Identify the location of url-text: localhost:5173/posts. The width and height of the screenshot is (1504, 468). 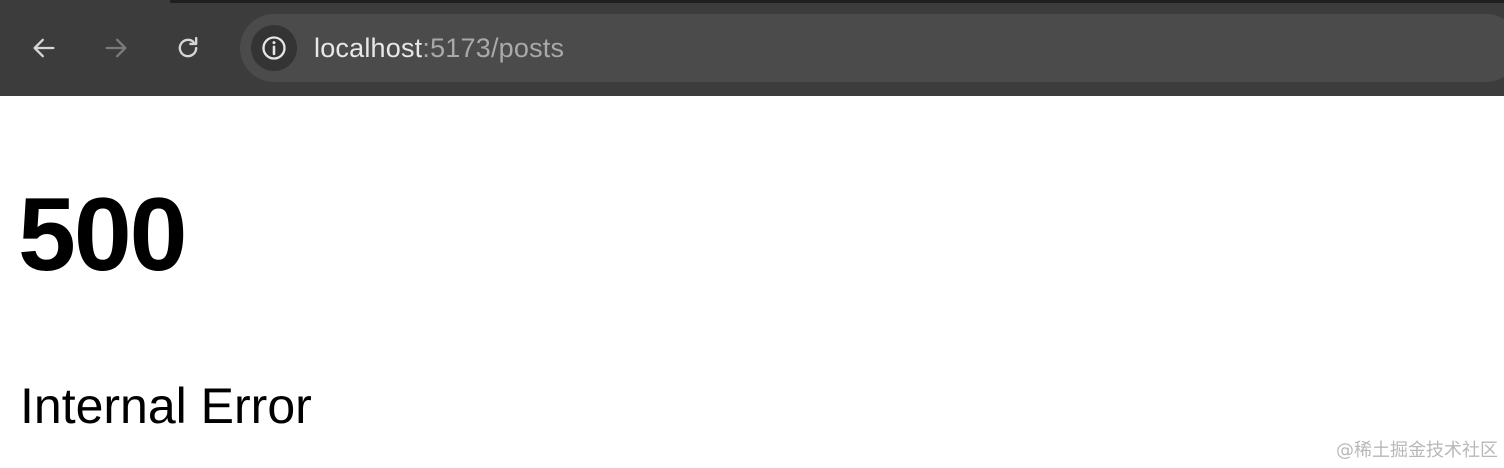
(439, 48).